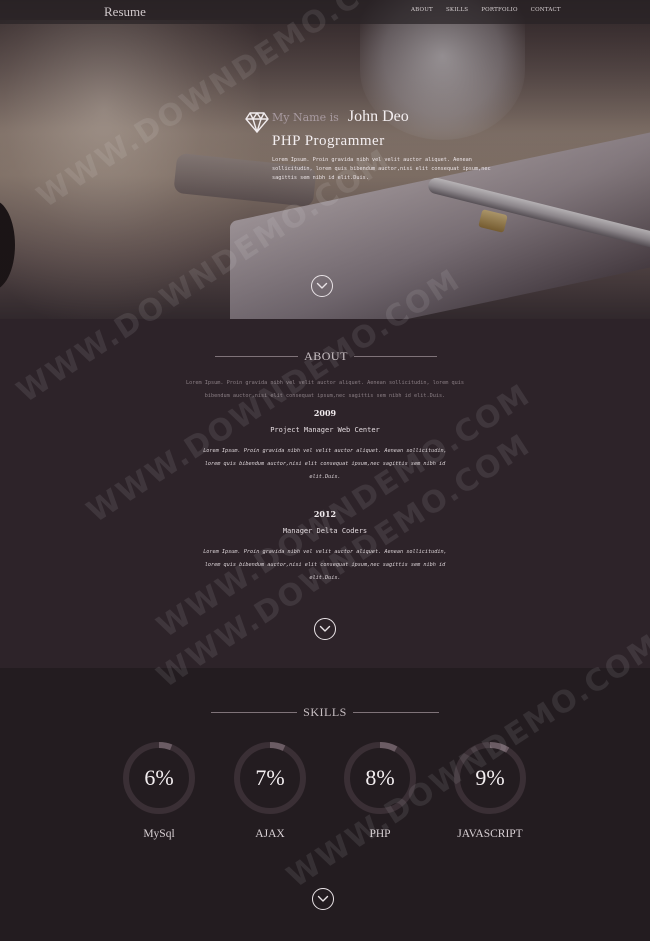 Image resolution: width=650 pixels, height=941 pixels. I want to click on skill-item-php: 8% PHP, so click(380, 790).